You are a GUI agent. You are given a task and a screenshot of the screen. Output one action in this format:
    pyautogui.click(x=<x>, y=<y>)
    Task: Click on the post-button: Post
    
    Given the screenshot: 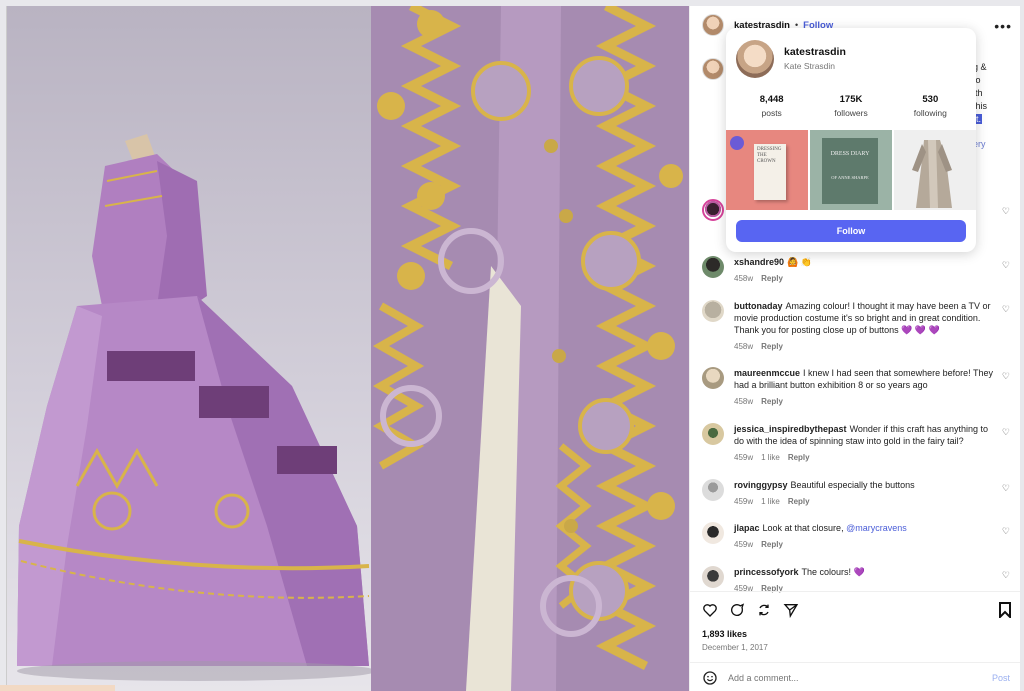 What is the action you would take?
    pyautogui.click(x=1001, y=678)
    